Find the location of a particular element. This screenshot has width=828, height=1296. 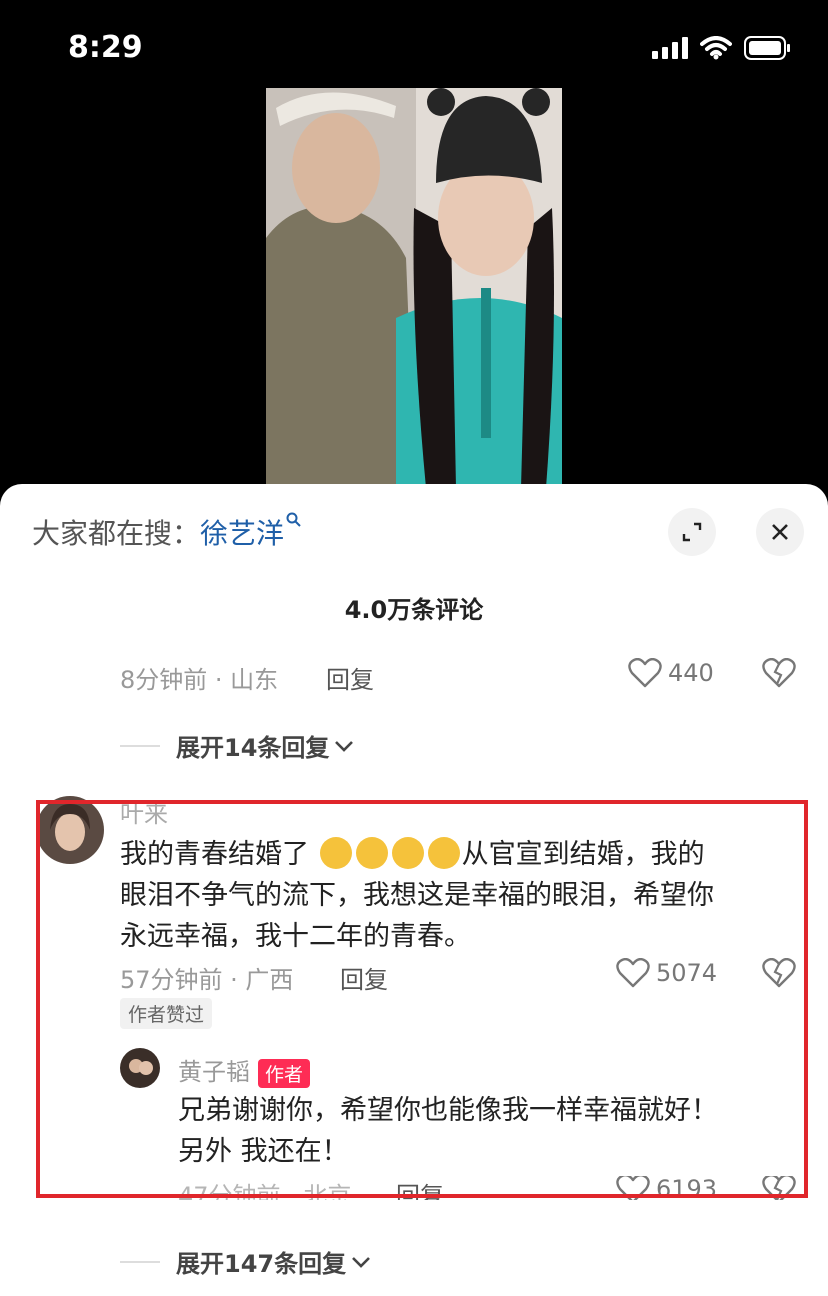

like-button: 440 is located at coordinates (671, 673).